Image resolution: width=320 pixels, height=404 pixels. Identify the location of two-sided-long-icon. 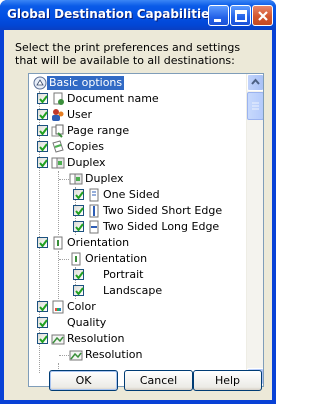
(94, 227).